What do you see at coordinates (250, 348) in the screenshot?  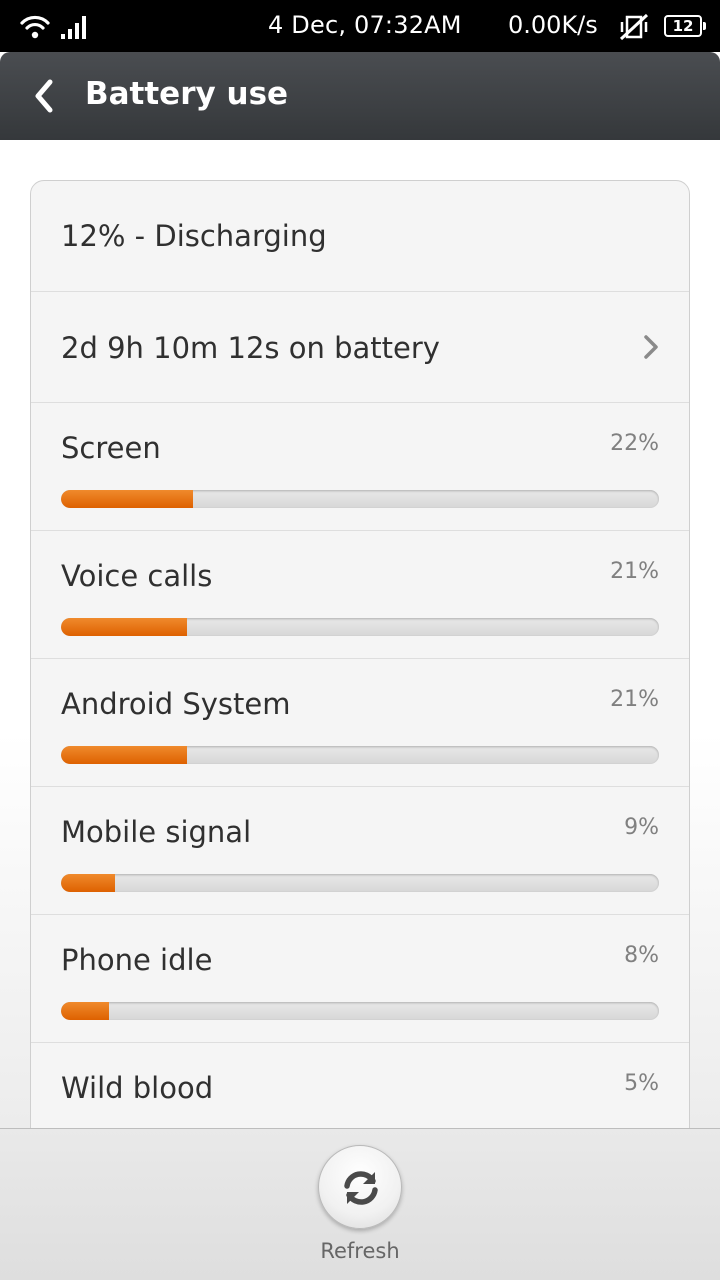 I see `time-on-battery-text: 2d 9h 10m 12s on battery` at bounding box center [250, 348].